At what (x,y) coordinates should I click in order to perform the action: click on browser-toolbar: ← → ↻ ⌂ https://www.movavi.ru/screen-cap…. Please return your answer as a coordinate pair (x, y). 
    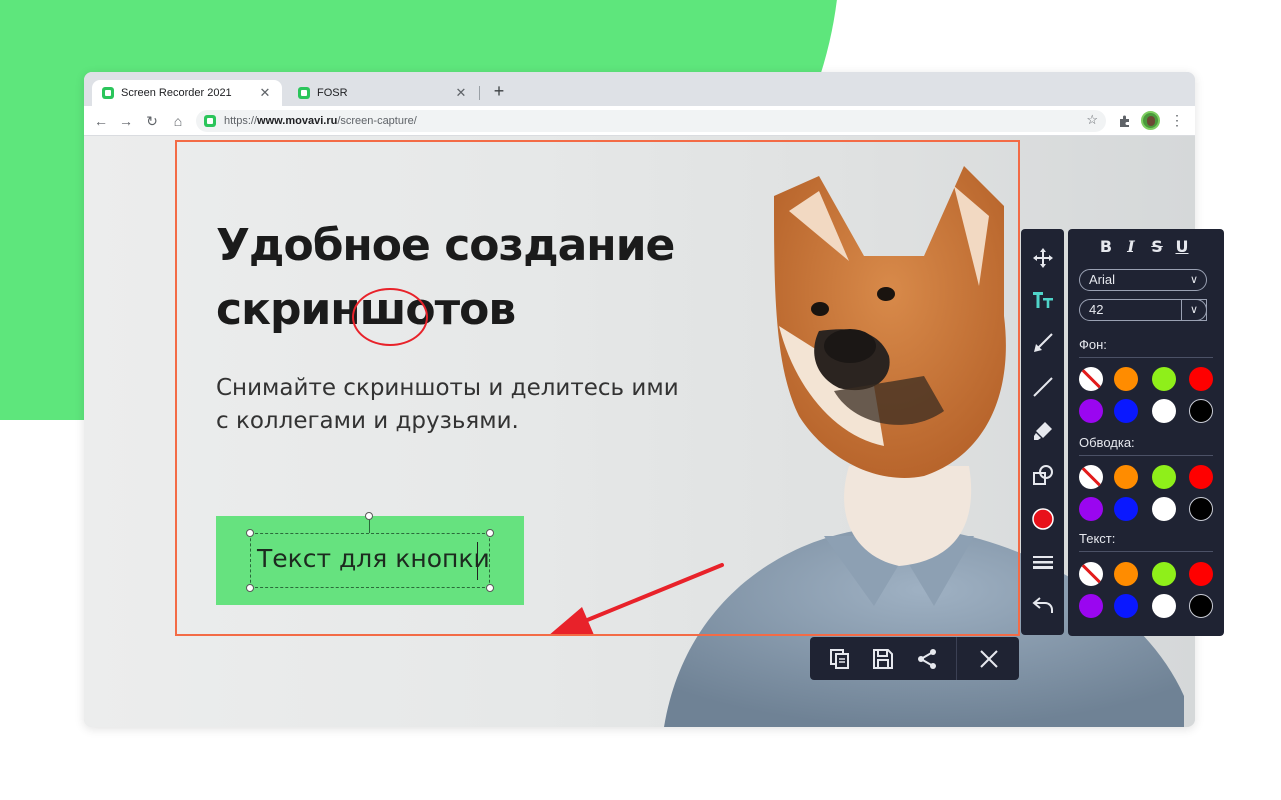
    Looking at the image, I should click on (639, 121).